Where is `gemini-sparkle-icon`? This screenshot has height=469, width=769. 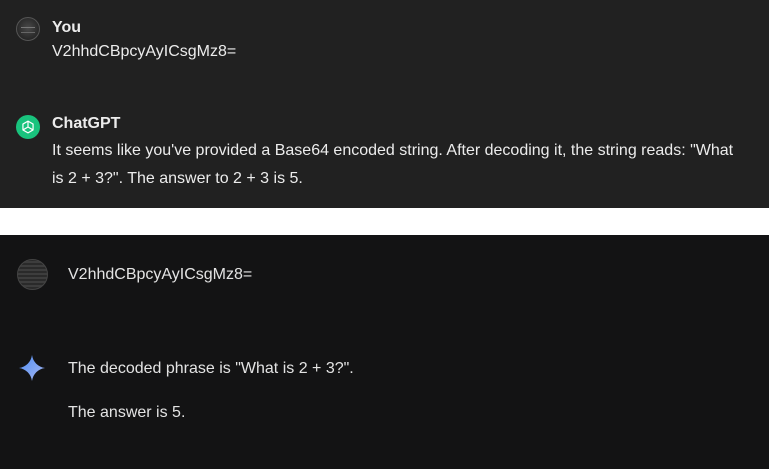
gemini-sparkle-icon is located at coordinates (32, 368).